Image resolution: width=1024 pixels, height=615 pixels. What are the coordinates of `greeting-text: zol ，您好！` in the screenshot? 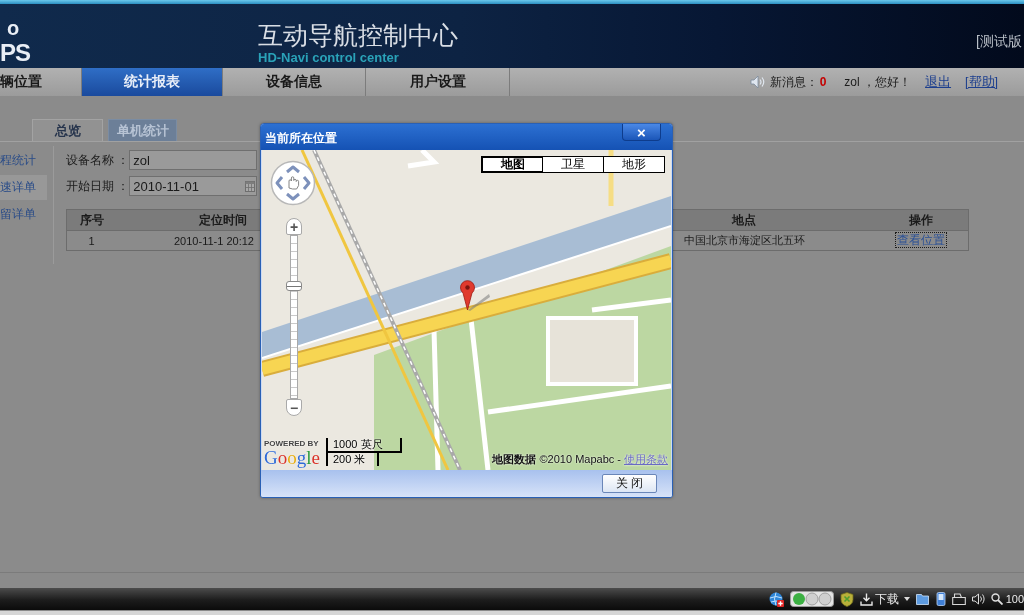 It's located at (878, 82).